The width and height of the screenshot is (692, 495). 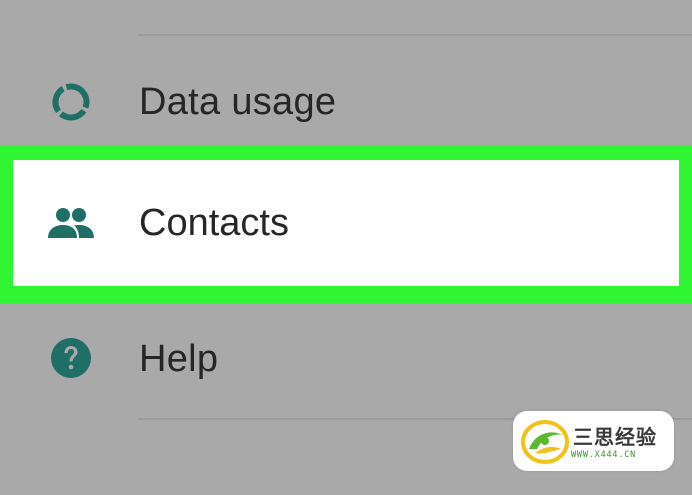 What do you see at coordinates (214, 223) in the screenshot?
I see `menu-item-label: Contacts` at bounding box center [214, 223].